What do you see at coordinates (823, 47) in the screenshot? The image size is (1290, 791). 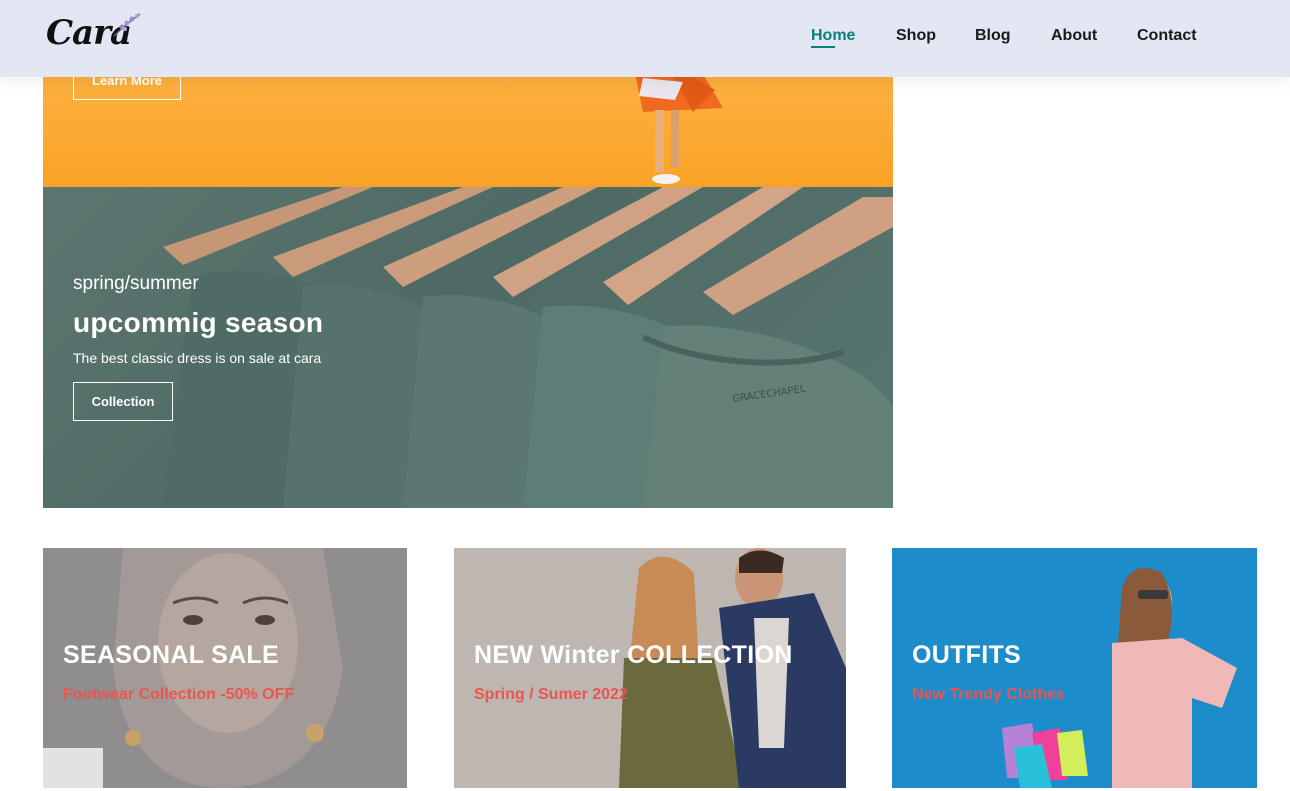 I see `nav-active-underline` at bounding box center [823, 47].